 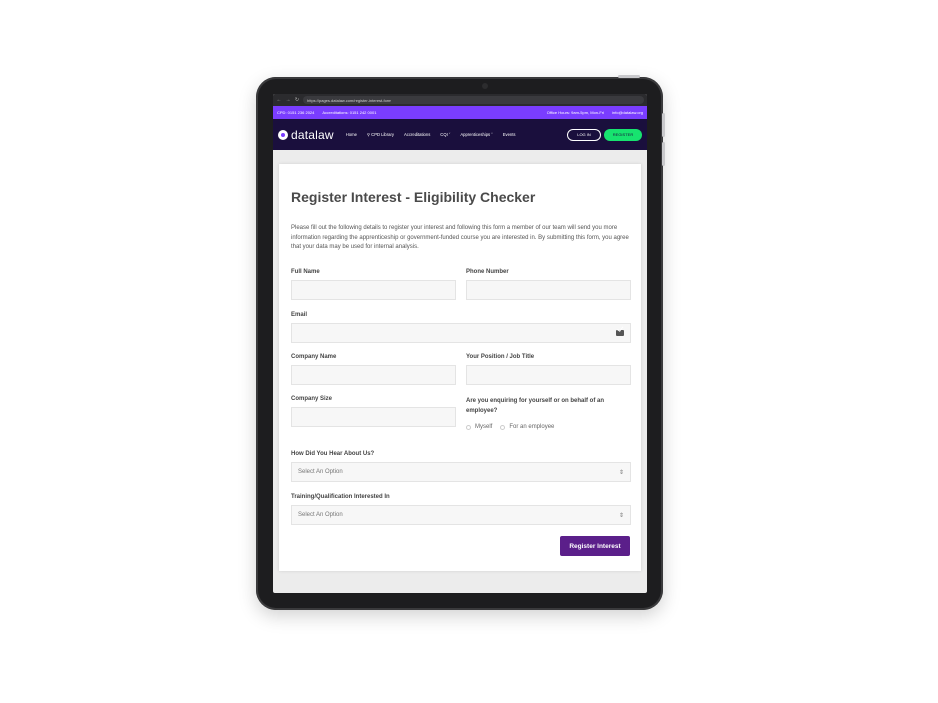 What do you see at coordinates (595, 546) in the screenshot?
I see `register-interest-button: Register Interest` at bounding box center [595, 546].